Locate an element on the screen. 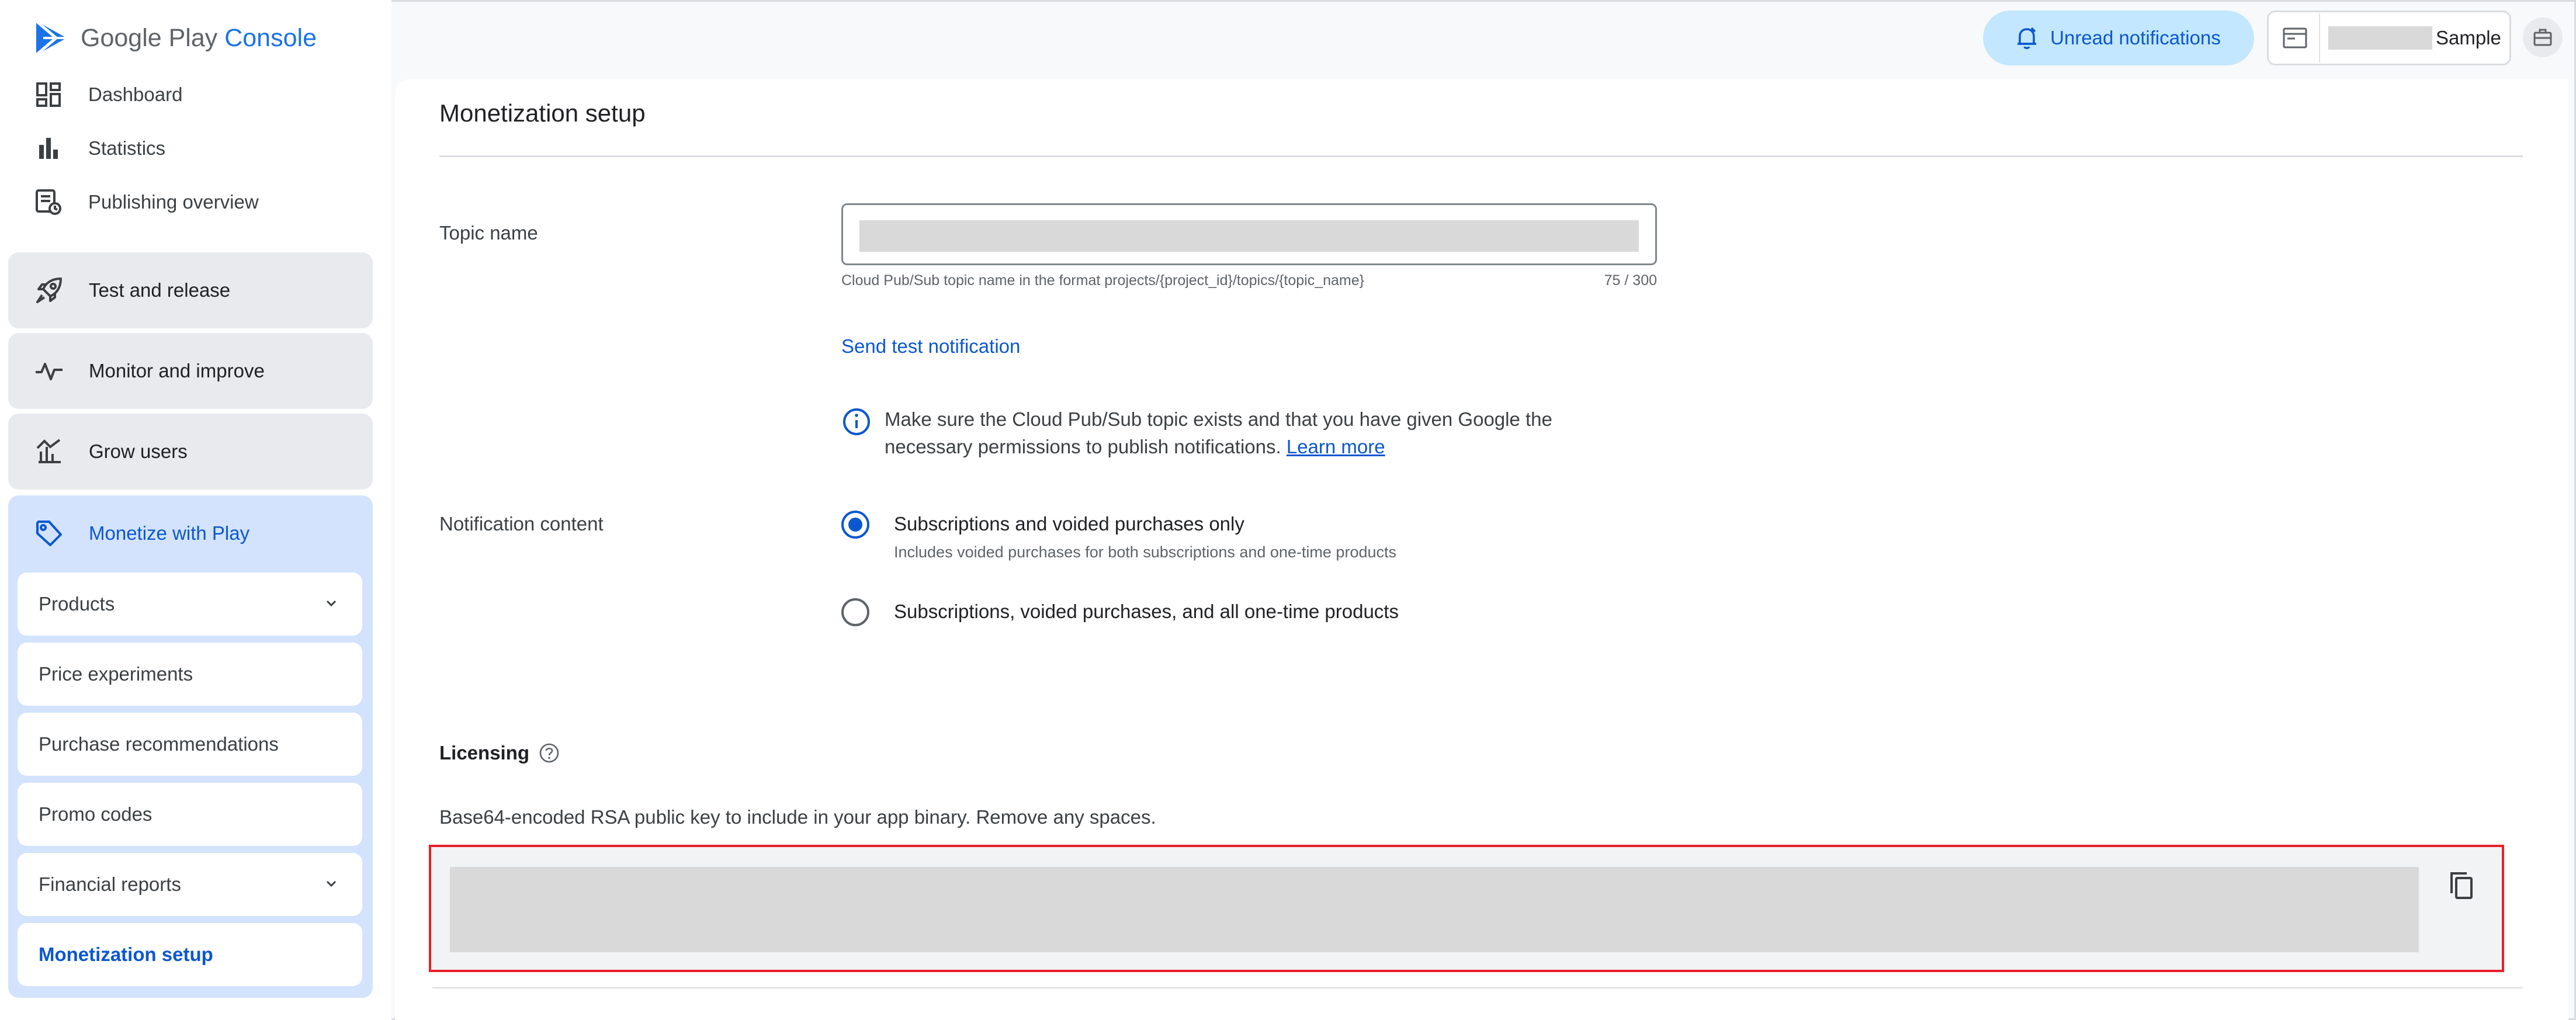  page-title: Monetization setup is located at coordinates (542, 113).